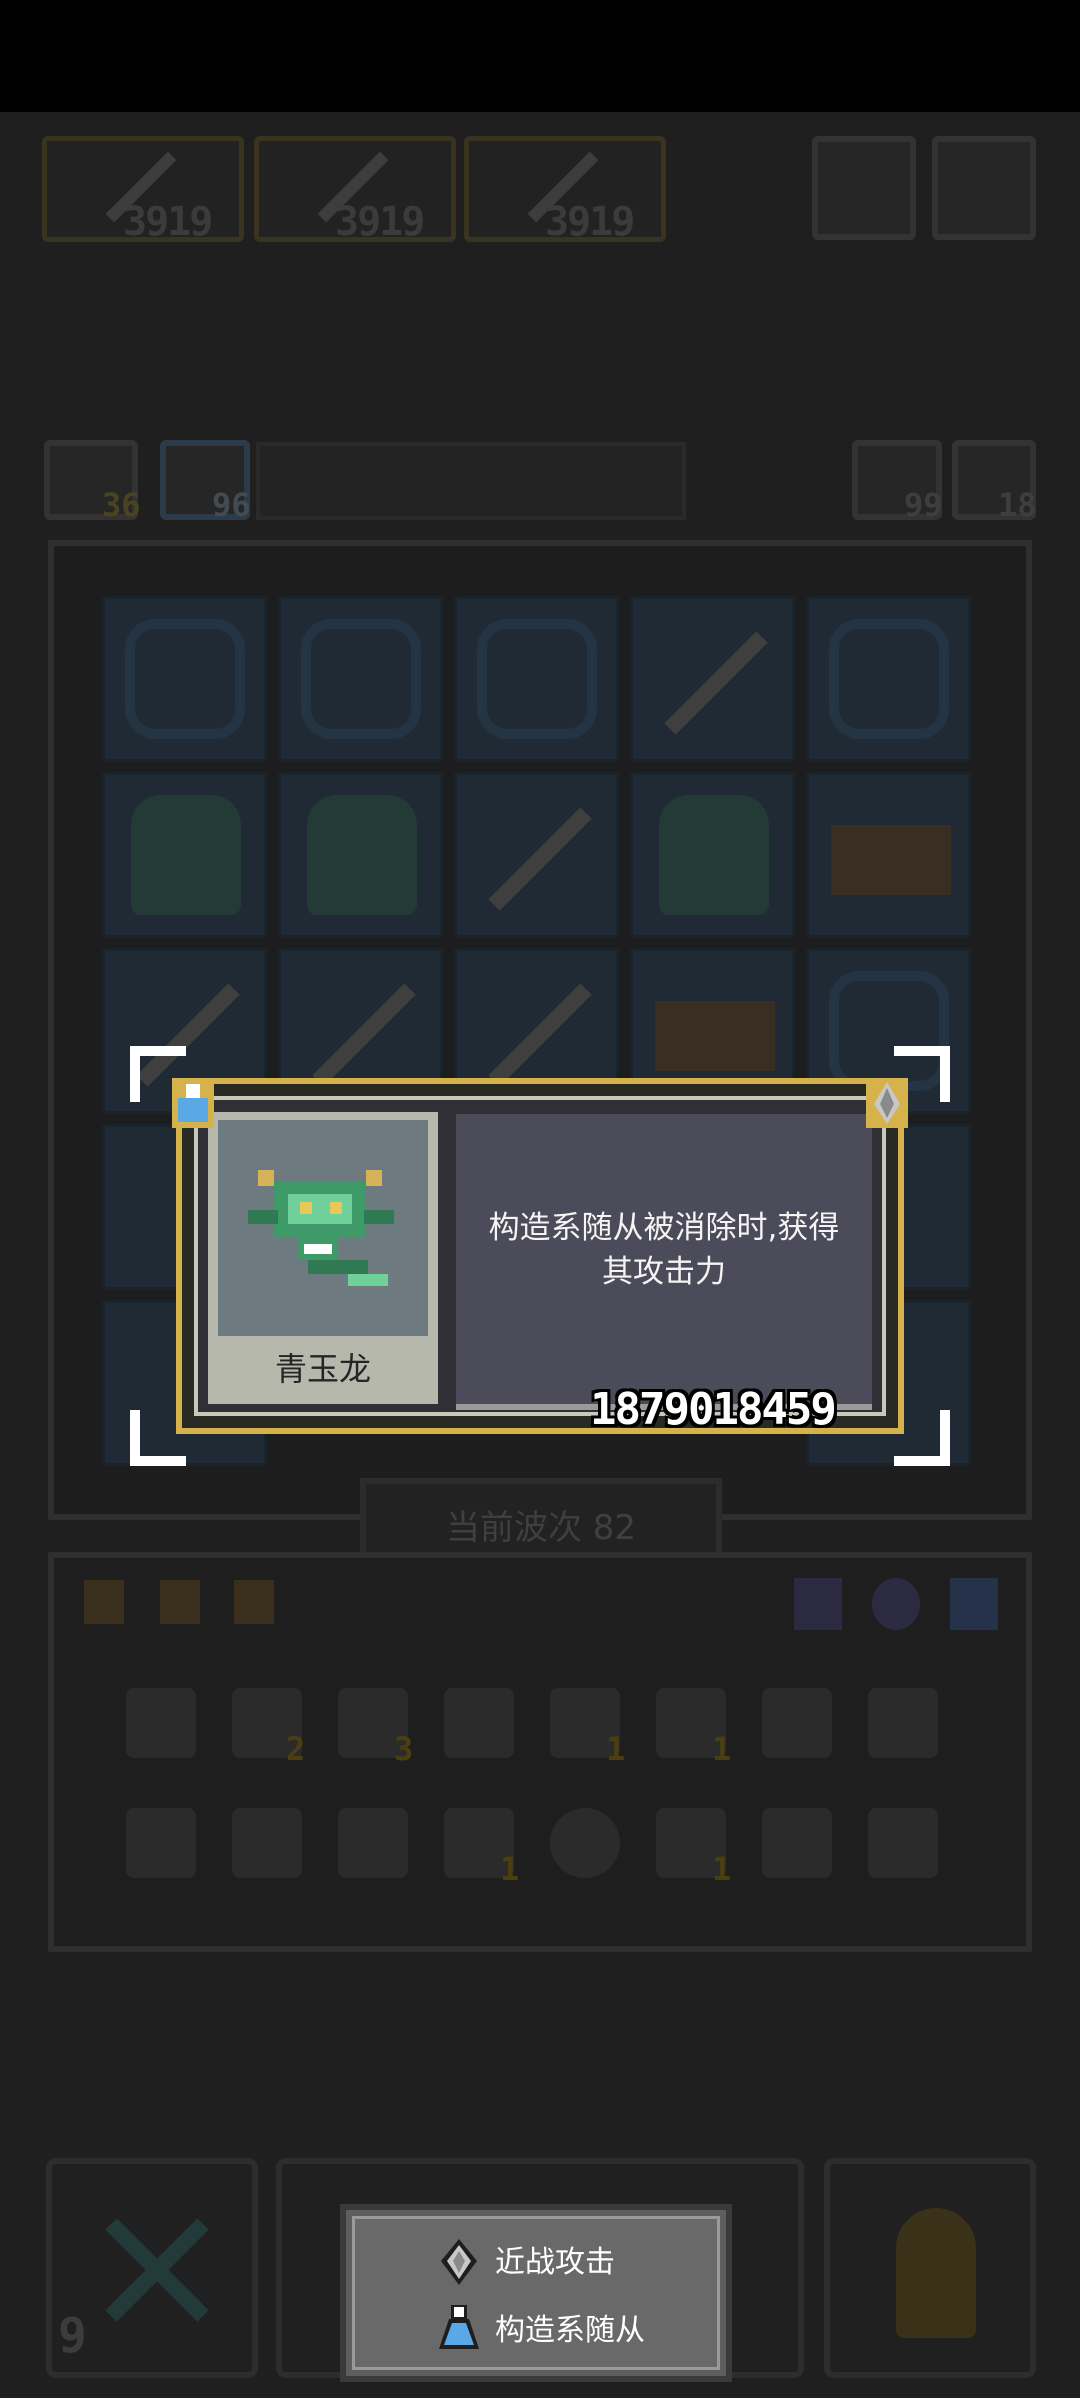 The width and height of the screenshot is (1080, 2398). What do you see at coordinates (355, 190) in the screenshot?
I see `weapon-slot-2: 3919` at bounding box center [355, 190].